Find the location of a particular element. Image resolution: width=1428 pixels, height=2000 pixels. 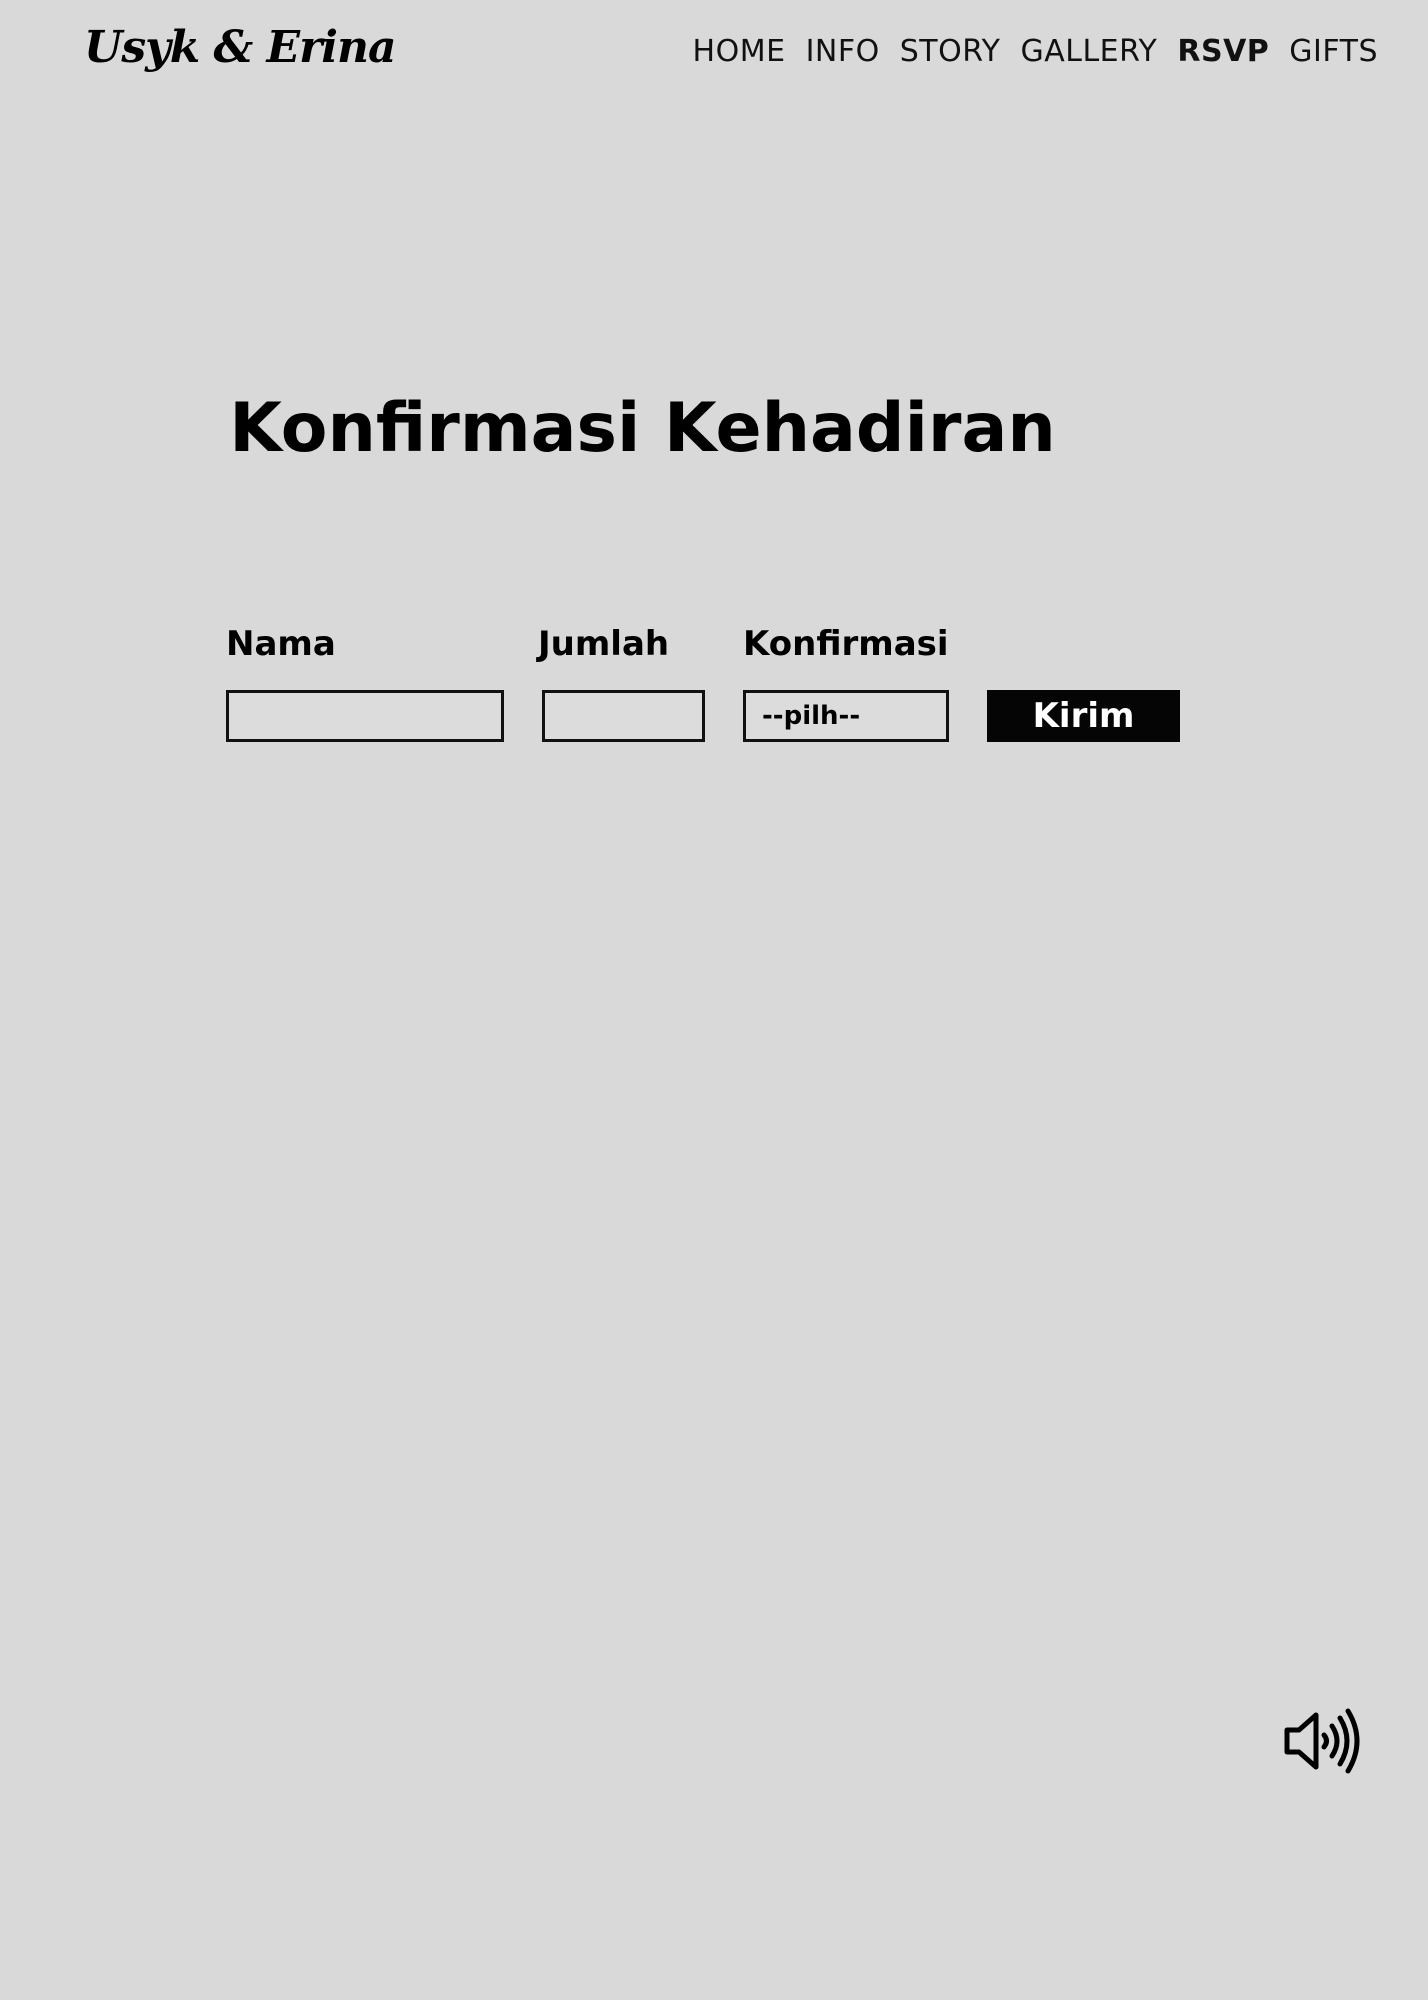

count-input is located at coordinates (623, 716).